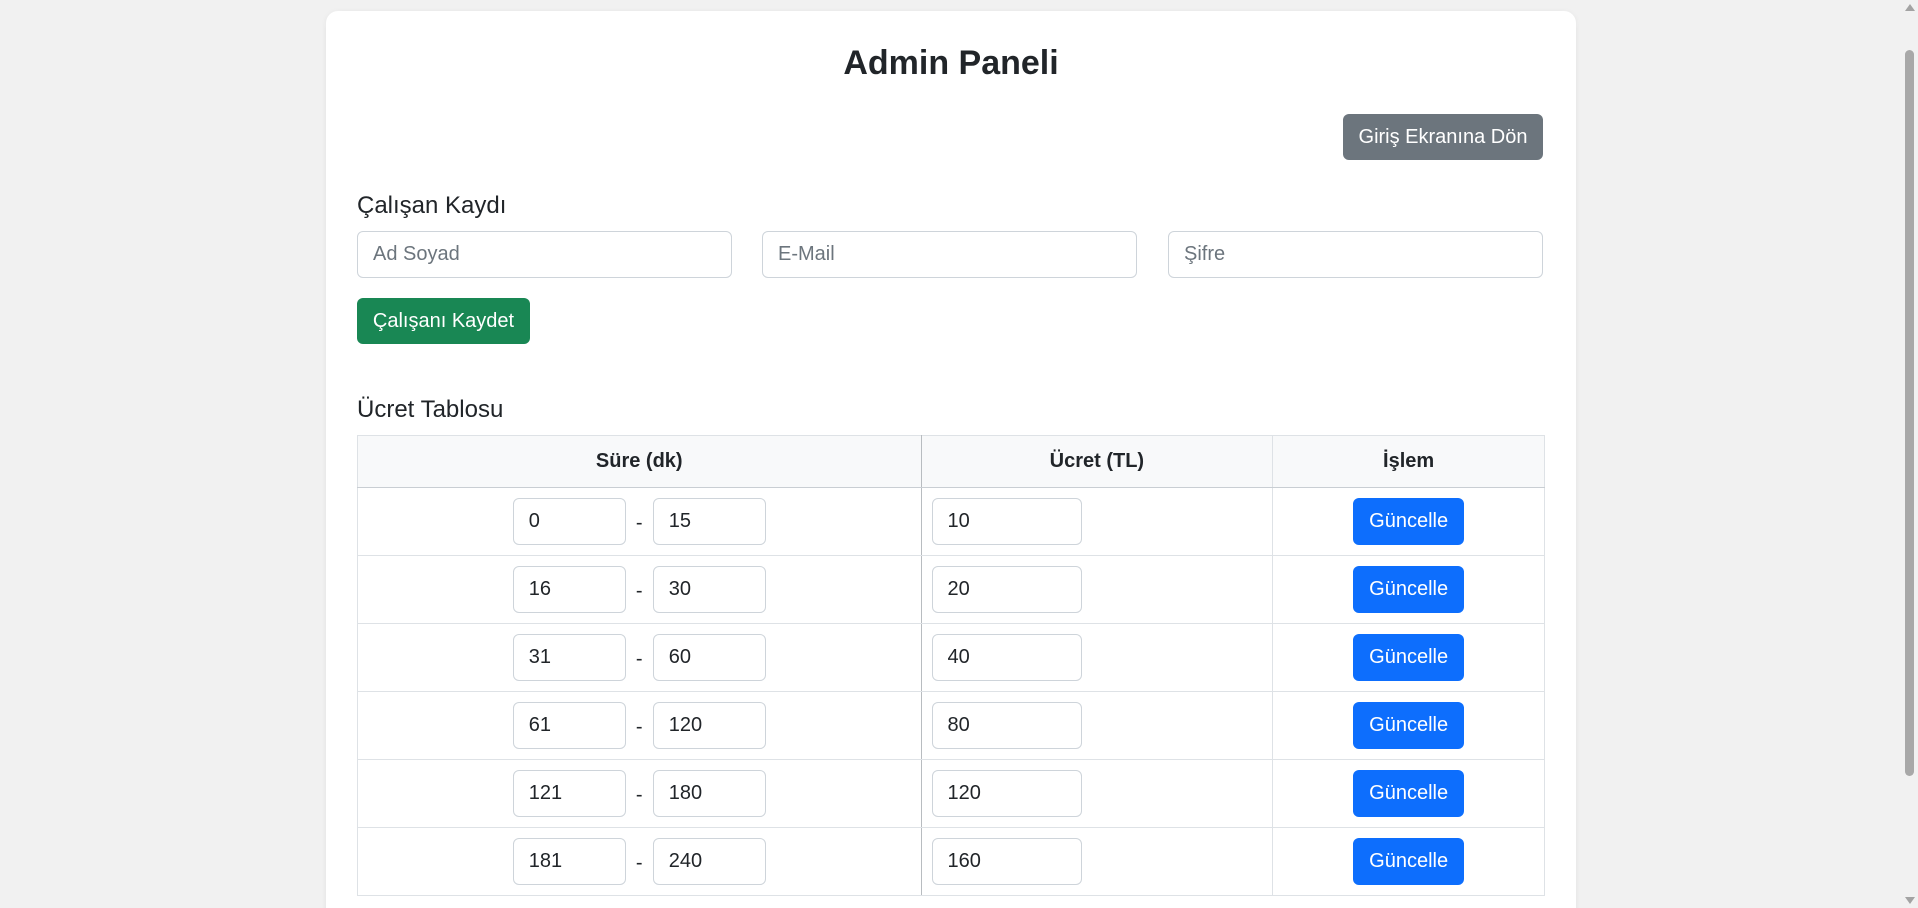 Image resolution: width=1918 pixels, height=908 pixels. Describe the element at coordinates (639, 461) in the screenshot. I see `column-header-duration: Süre (dk)` at that location.